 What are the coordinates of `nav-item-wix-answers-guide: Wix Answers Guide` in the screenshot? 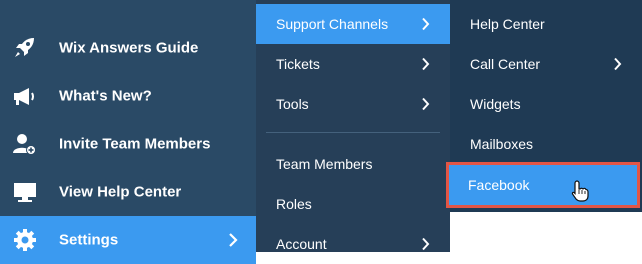 It's located at (128, 48).